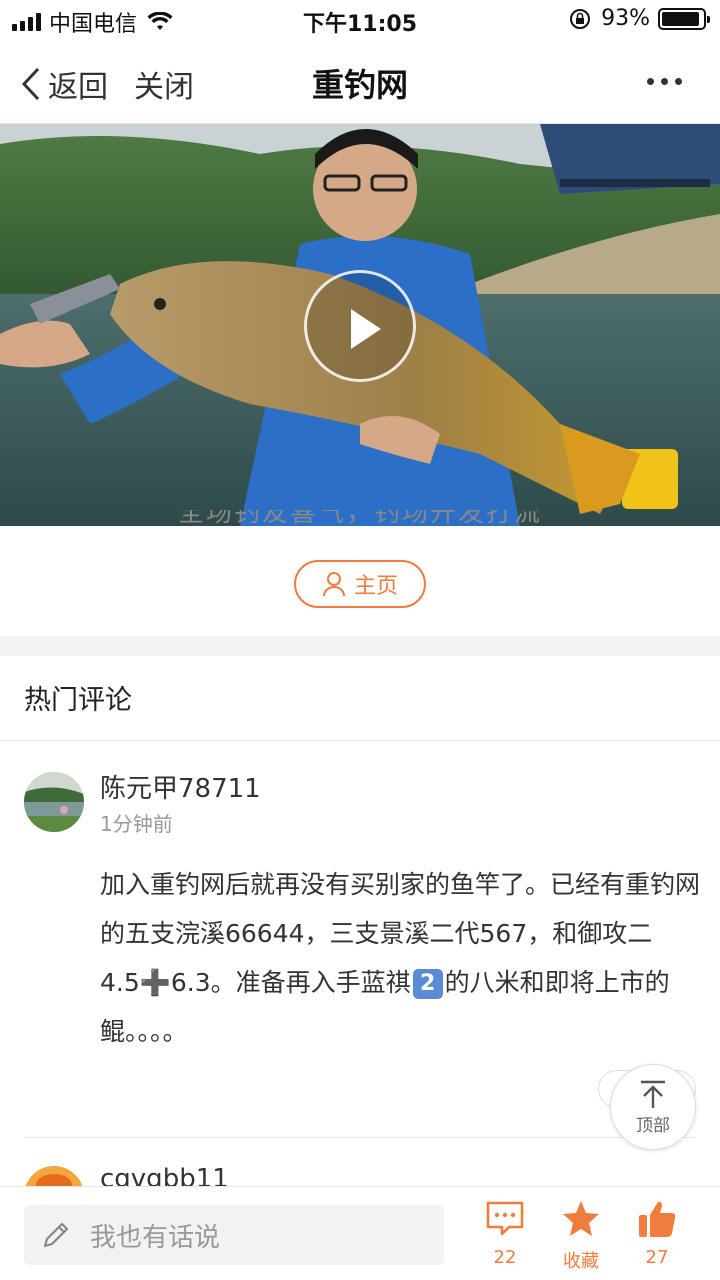 Image resolution: width=720 pixels, height=1280 pixels. What do you see at coordinates (164, 84) in the screenshot?
I see `close-button: 关闭` at bounding box center [164, 84].